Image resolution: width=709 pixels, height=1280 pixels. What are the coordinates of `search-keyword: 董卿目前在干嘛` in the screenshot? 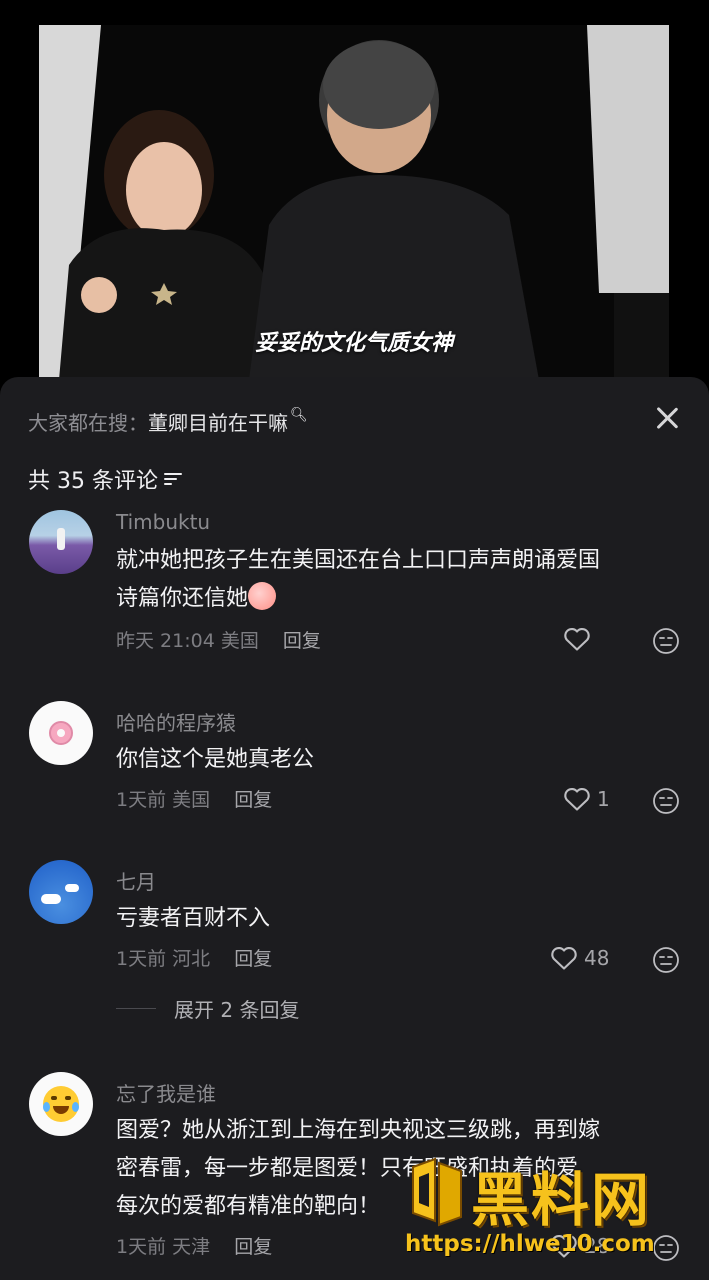 It's located at (218, 423).